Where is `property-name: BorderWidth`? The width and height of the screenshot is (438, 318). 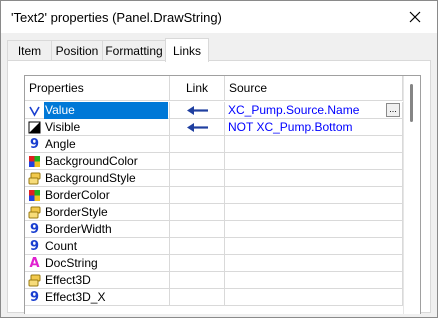 property-name: BorderWidth is located at coordinates (78, 229).